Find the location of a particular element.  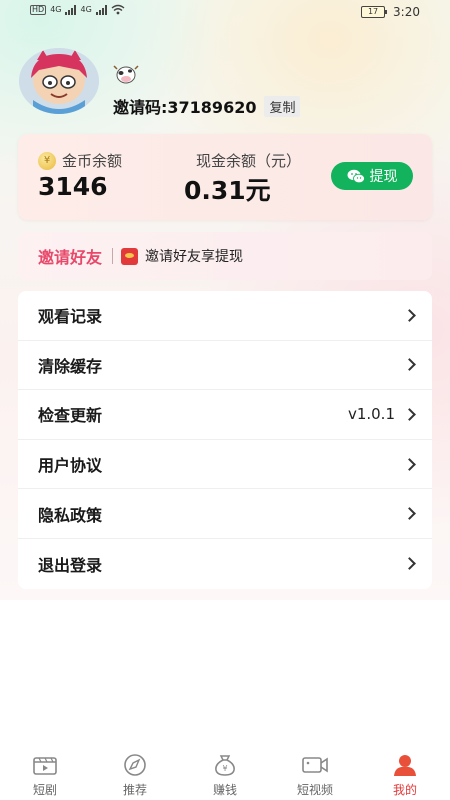

invite-code-text: 邀请码:37189620 is located at coordinates (185, 107).